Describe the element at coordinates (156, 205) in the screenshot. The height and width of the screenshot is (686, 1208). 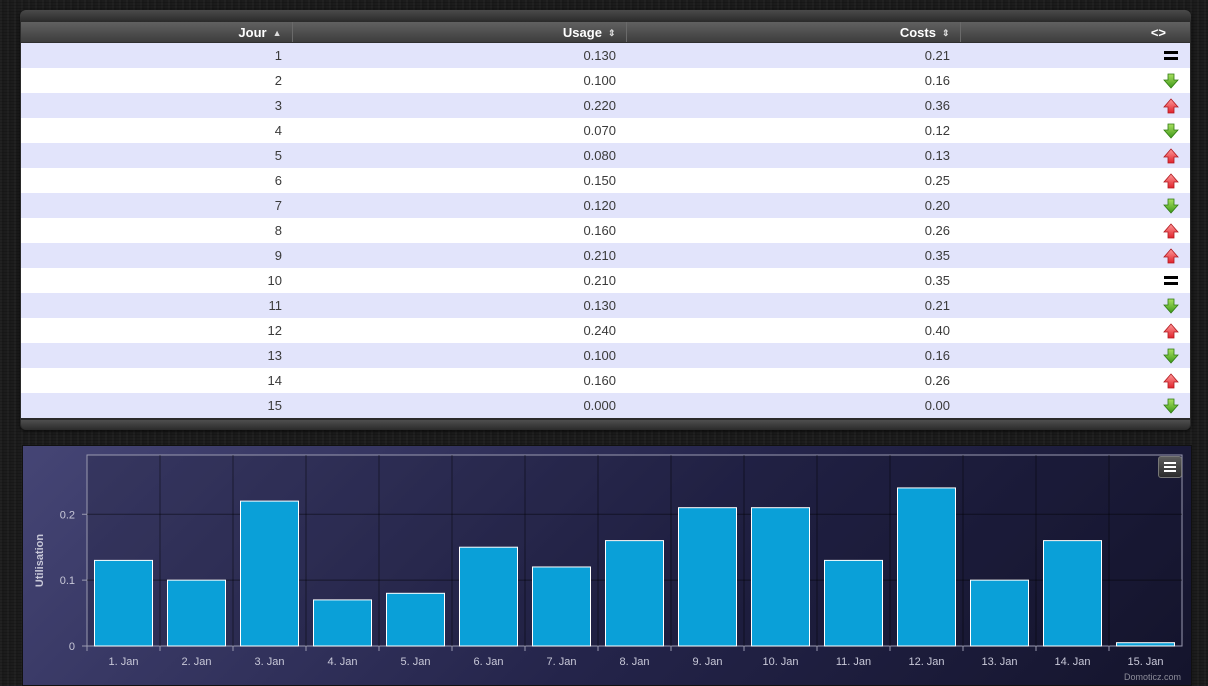
I see `cell-day: 7` at that location.